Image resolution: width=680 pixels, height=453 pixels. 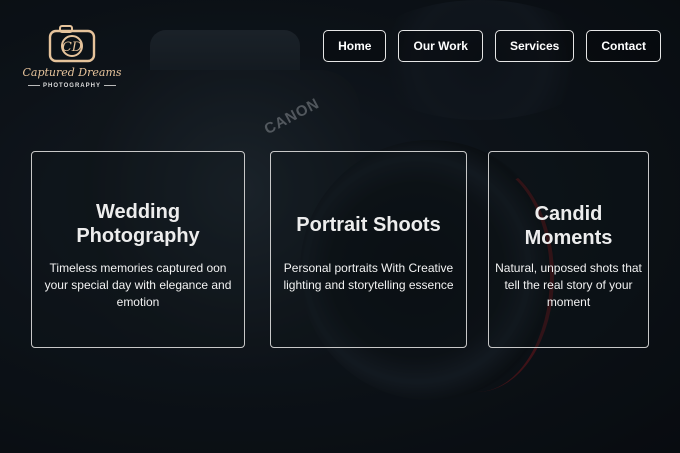 I want to click on card-title: Candid Moments, so click(x=568, y=226).